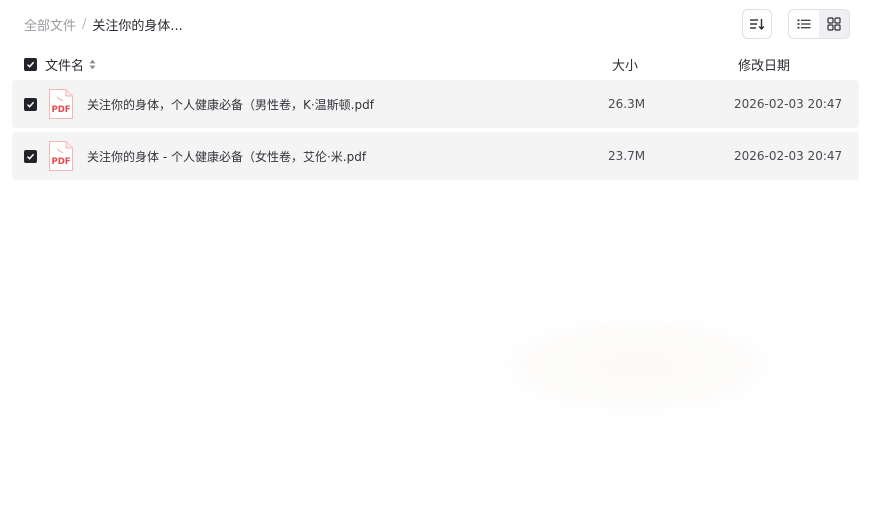 This screenshot has height=514, width=874. I want to click on column-header-size: 大小, so click(625, 64).